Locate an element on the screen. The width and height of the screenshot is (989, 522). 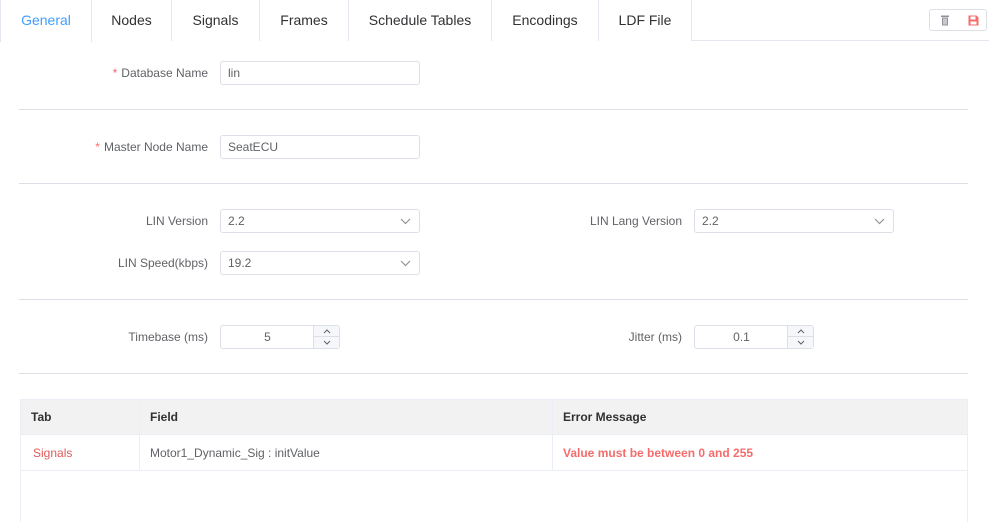
jitter-stepper: 0.1 is located at coordinates (754, 337).